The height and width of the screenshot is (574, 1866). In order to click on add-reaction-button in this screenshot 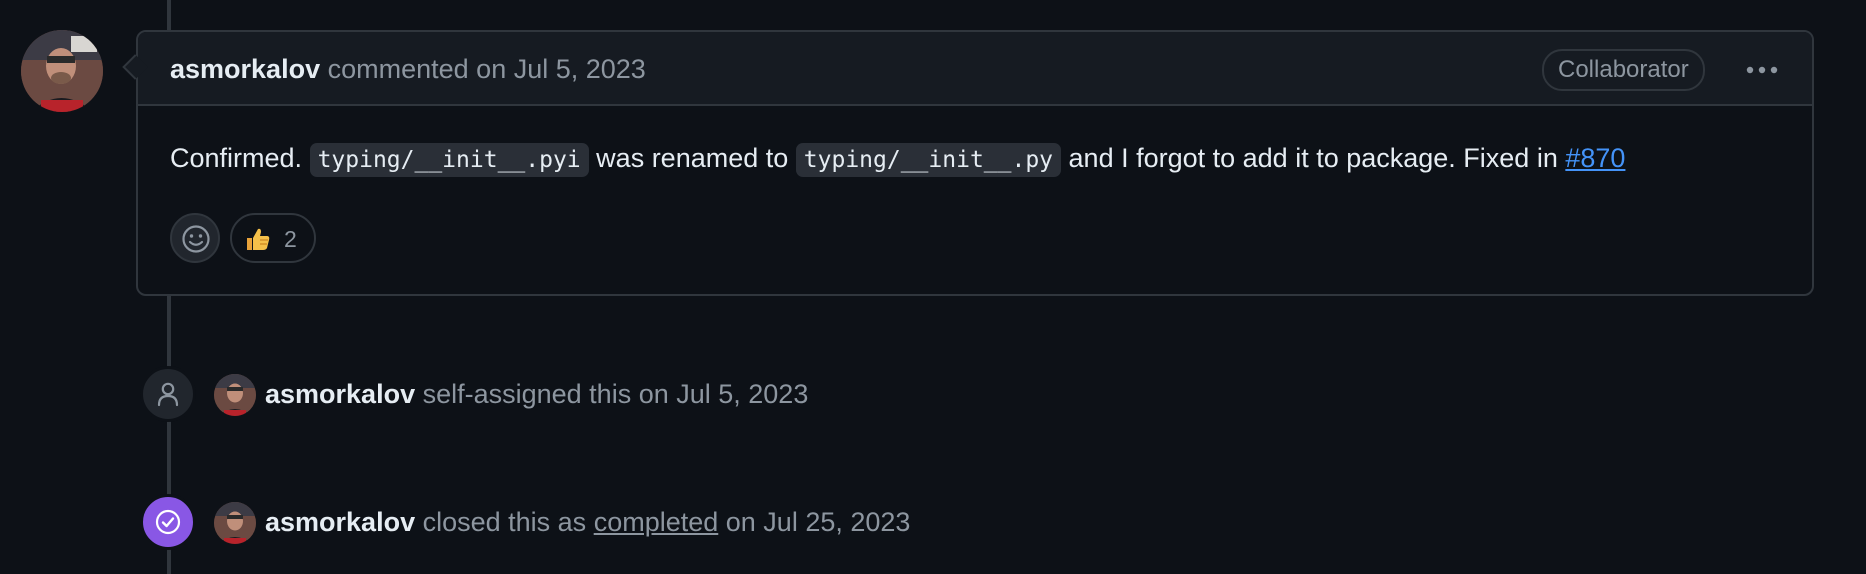, I will do `click(195, 238)`.